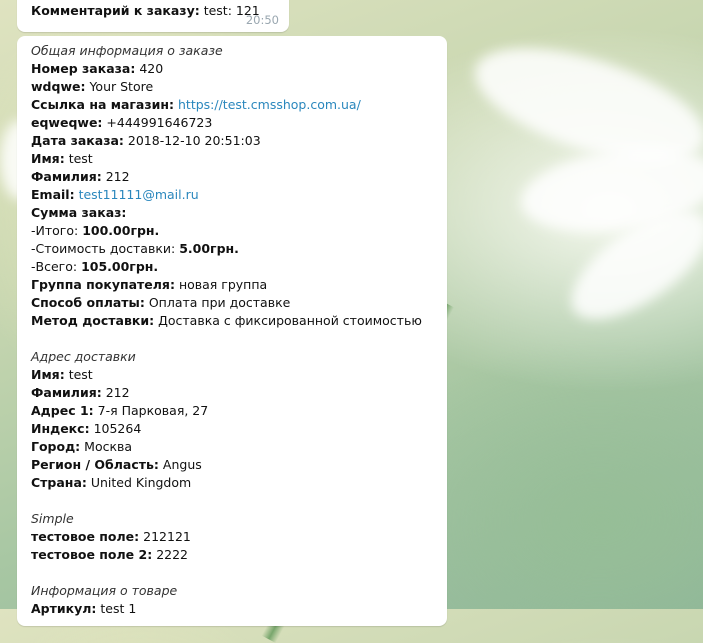 This screenshot has width=703, height=643. Describe the element at coordinates (135, 248) in the screenshot. I see `shipping-cost-row: -Стоимость доставки: 5.00грн.` at that location.